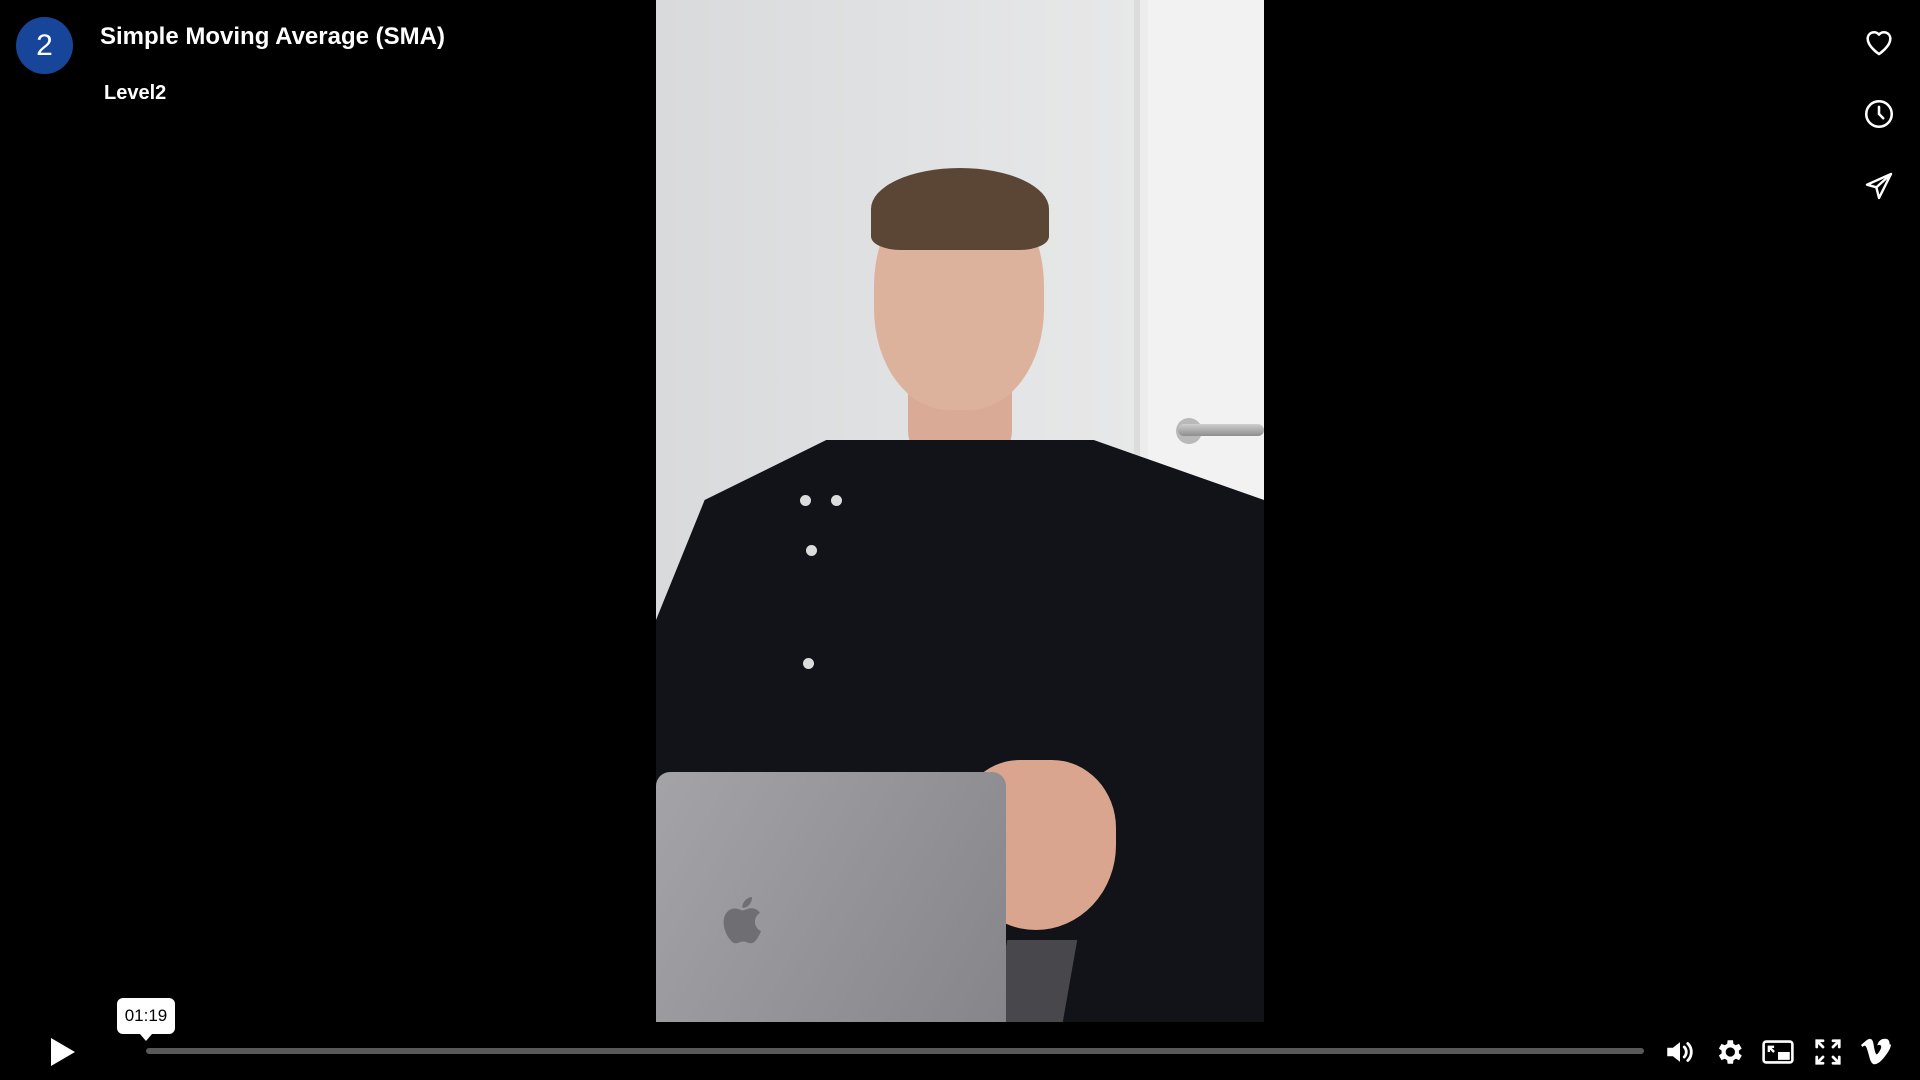  I want to click on picture-in-picture-icon, so click(1778, 1052).